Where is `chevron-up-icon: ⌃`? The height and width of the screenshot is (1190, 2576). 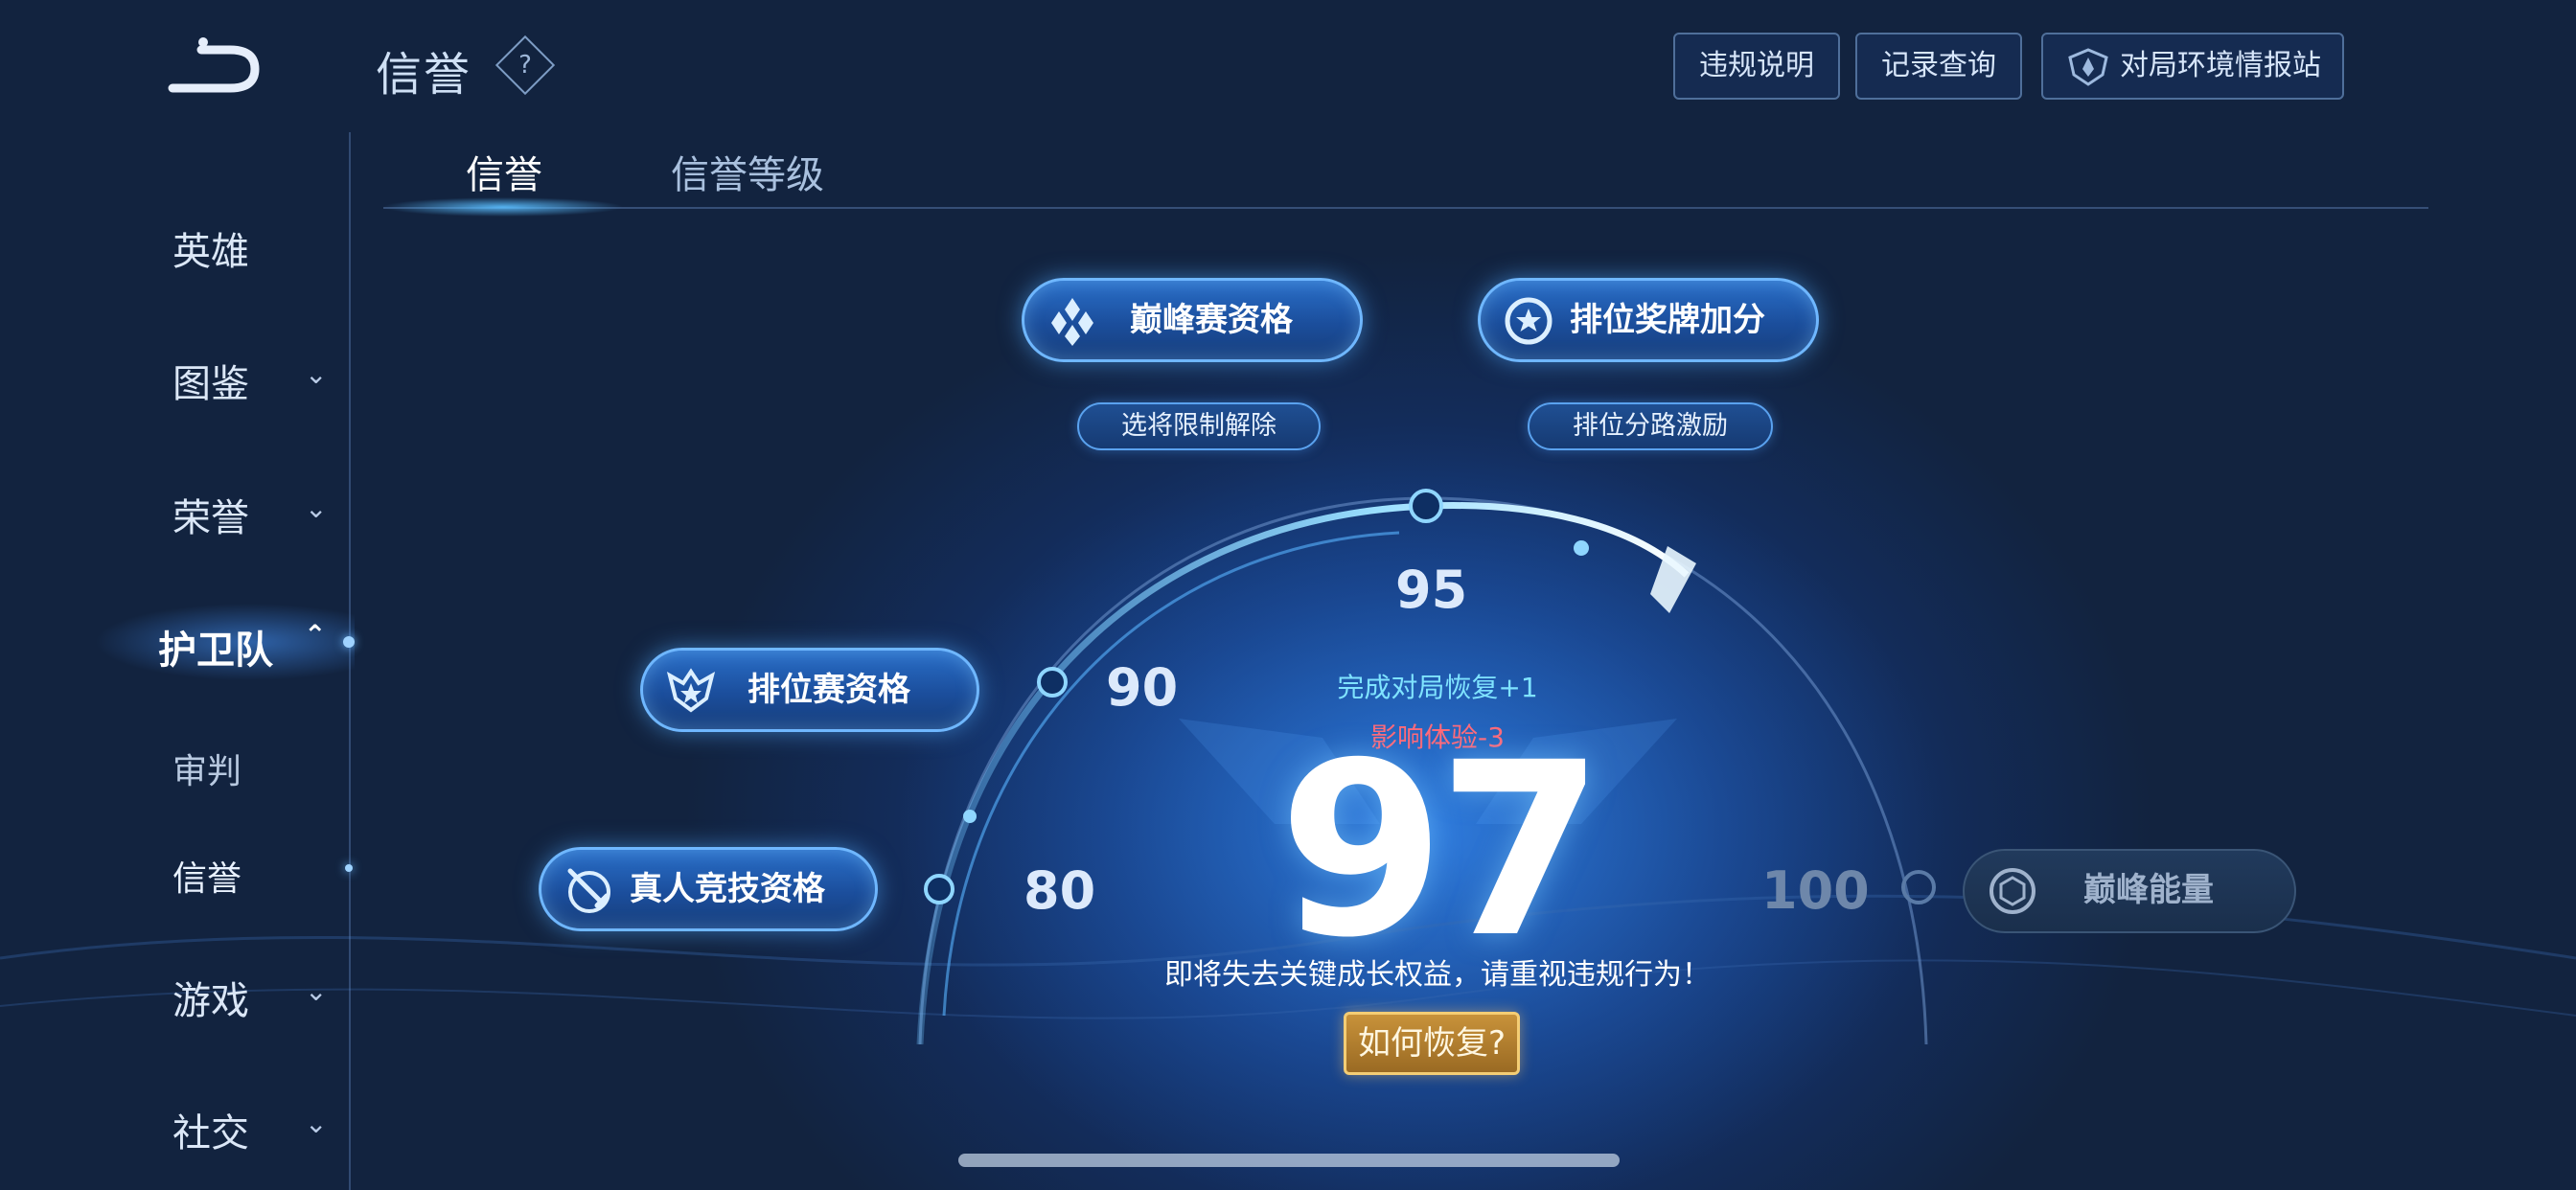
chevron-up-icon: ⌃ is located at coordinates (315, 635).